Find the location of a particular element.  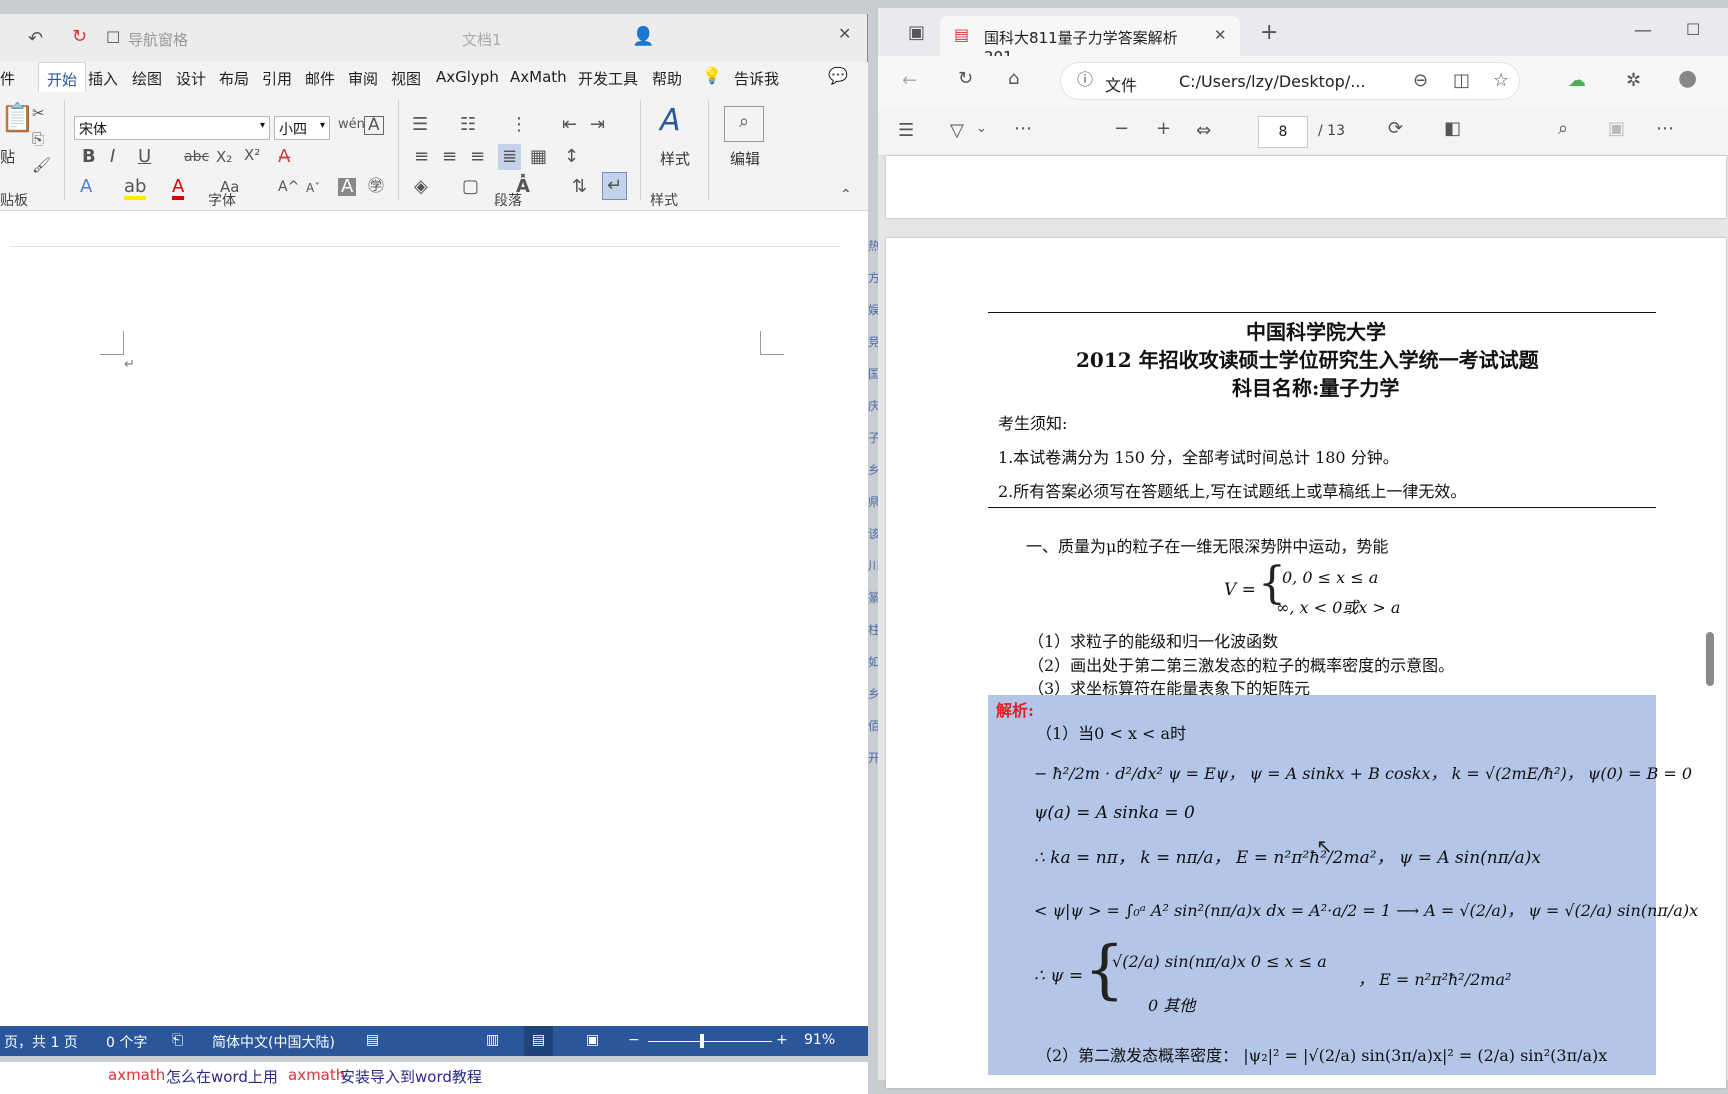

tab-review: 审阅 is located at coordinates (363, 78).